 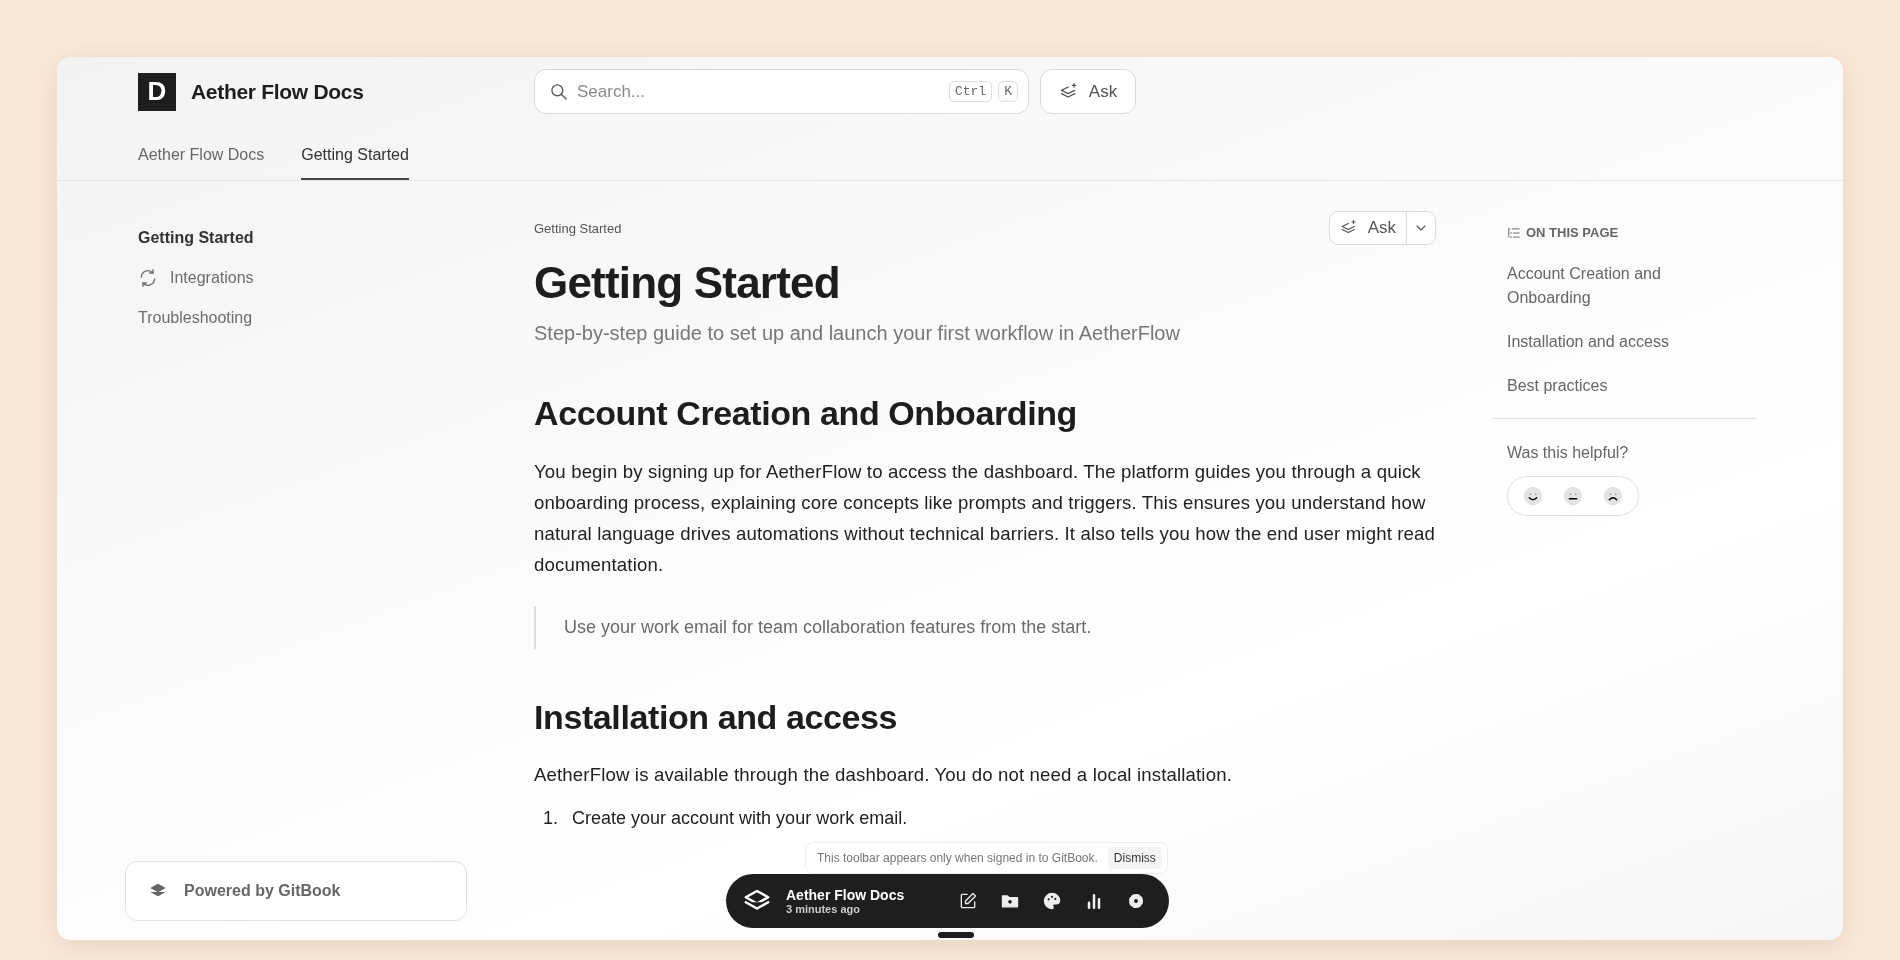 I want to click on settings-button, so click(x=1136, y=901).